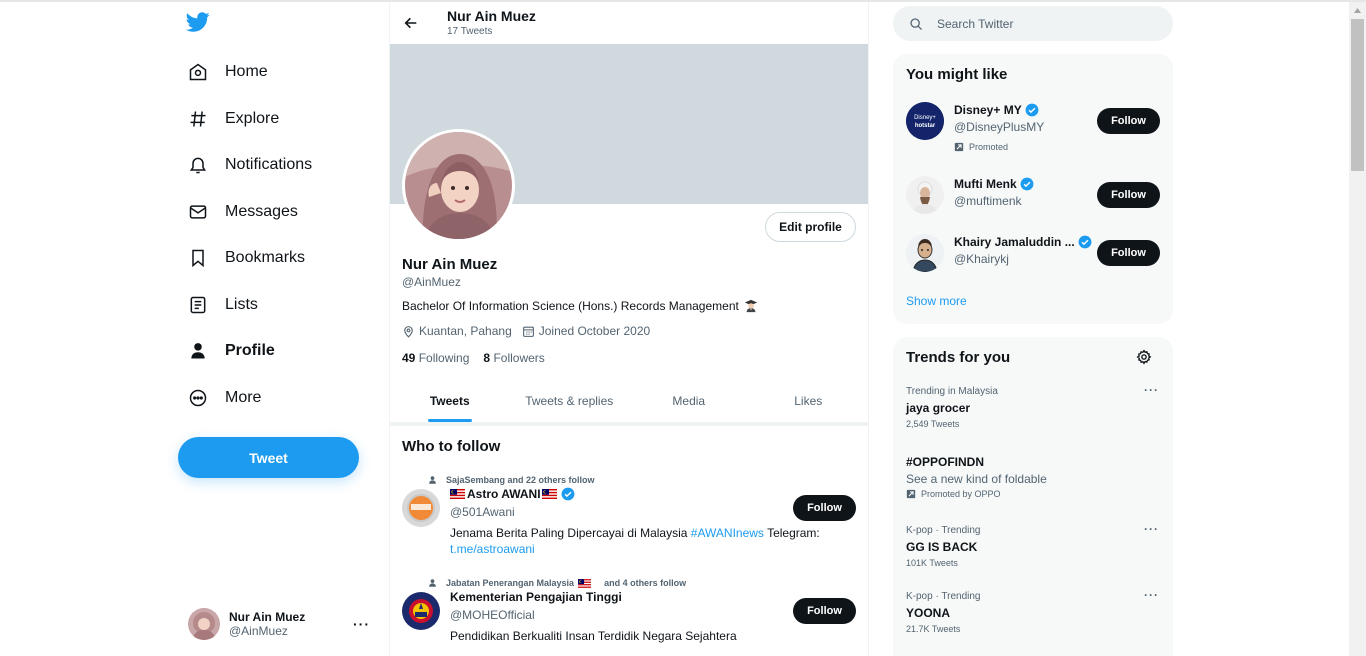 This screenshot has width=1366, height=656. I want to click on bell-icon, so click(198, 165).